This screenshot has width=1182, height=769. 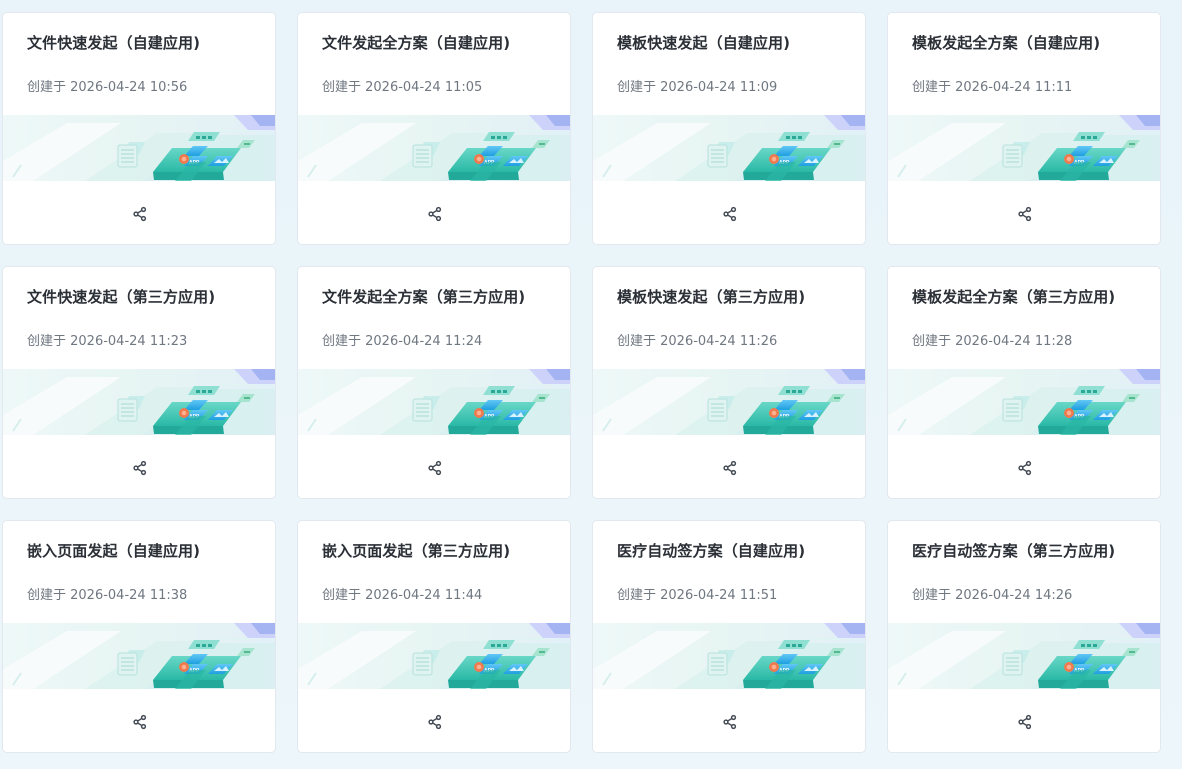 I want to click on card-created-date: 创建于 2026-04-24 11:26, so click(x=697, y=341).